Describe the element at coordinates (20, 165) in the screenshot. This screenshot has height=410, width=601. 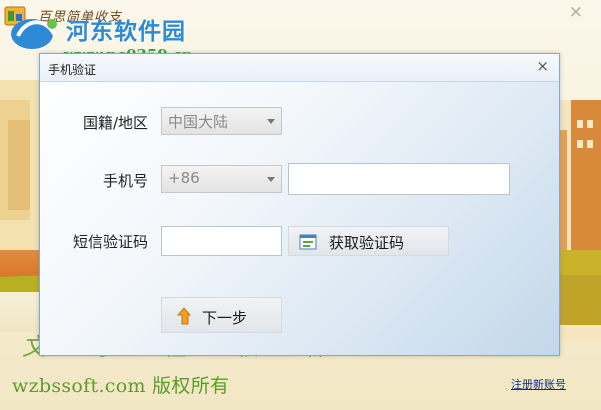
I see `background-left-art` at that location.